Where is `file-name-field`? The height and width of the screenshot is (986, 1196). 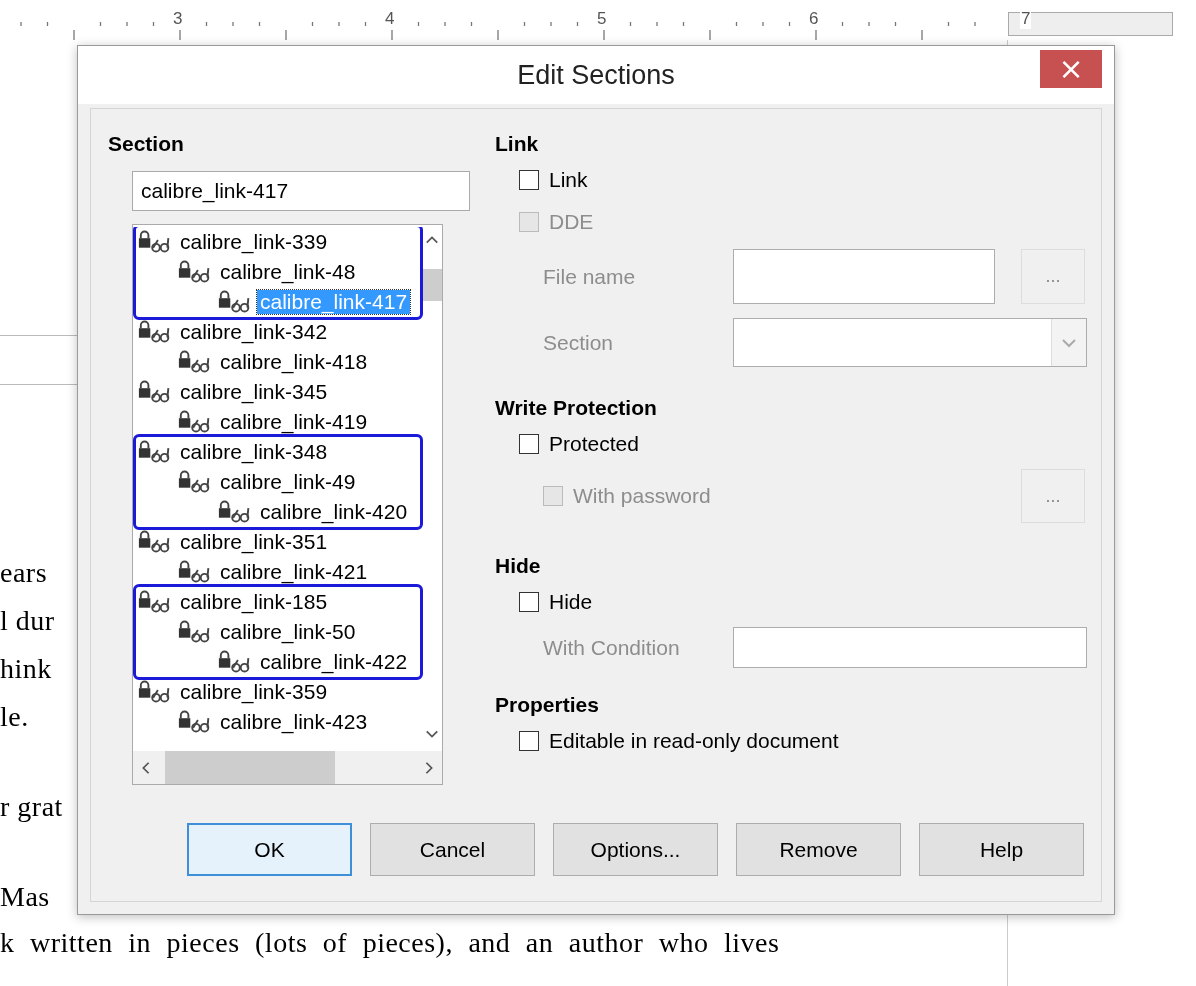 file-name-field is located at coordinates (864, 276).